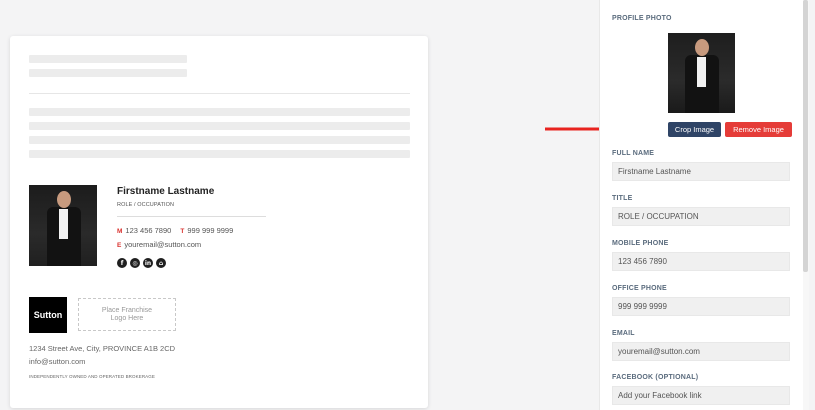  I want to click on full-name-label: FULL NAME, so click(633, 153).